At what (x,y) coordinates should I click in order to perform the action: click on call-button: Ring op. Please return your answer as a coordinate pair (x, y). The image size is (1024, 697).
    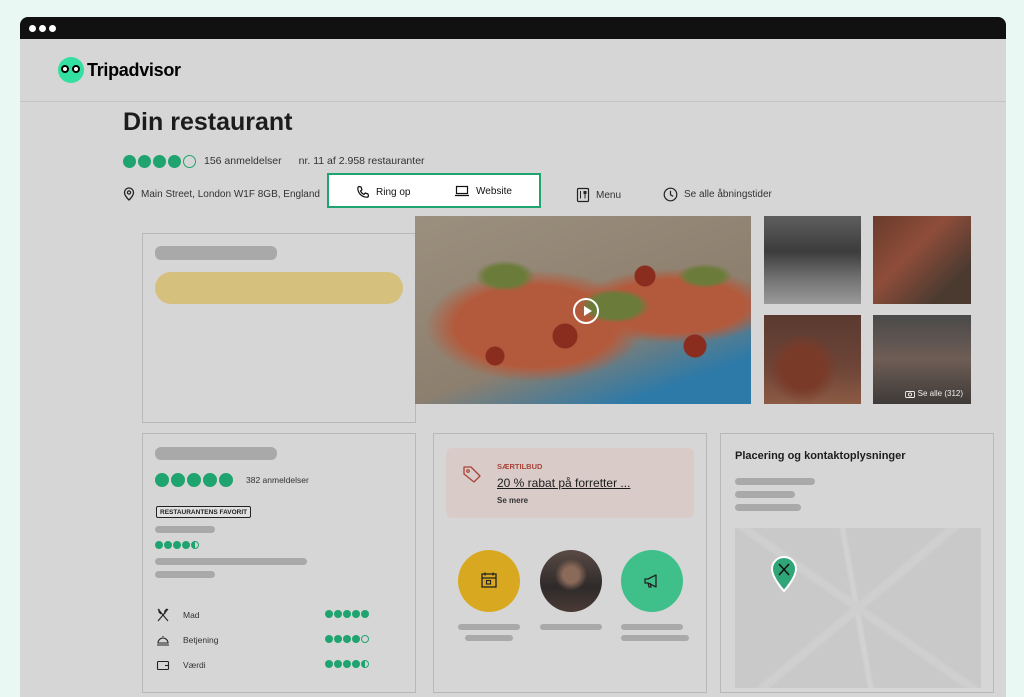
    Looking at the image, I should click on (383, 192).